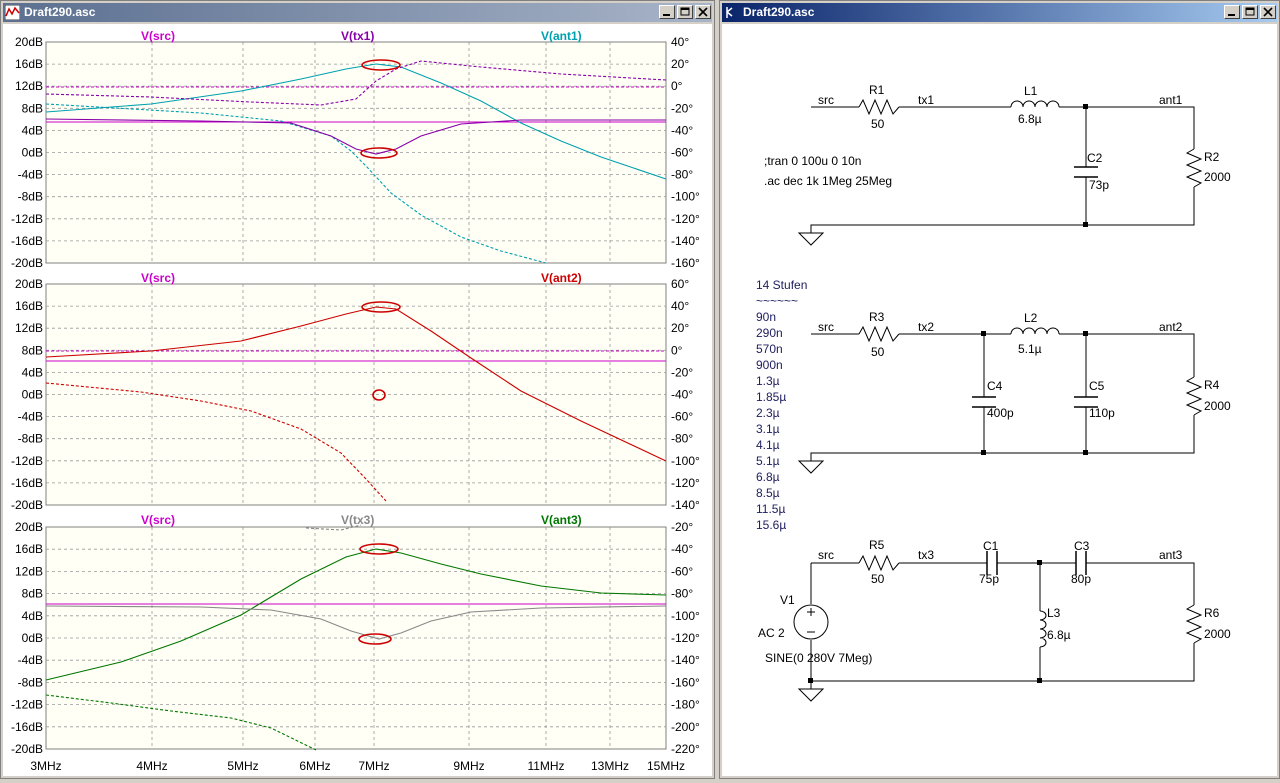  Describe the element at coordinates (878, 352) in the screenshot. I see `component-value-r3: 50` at that location.